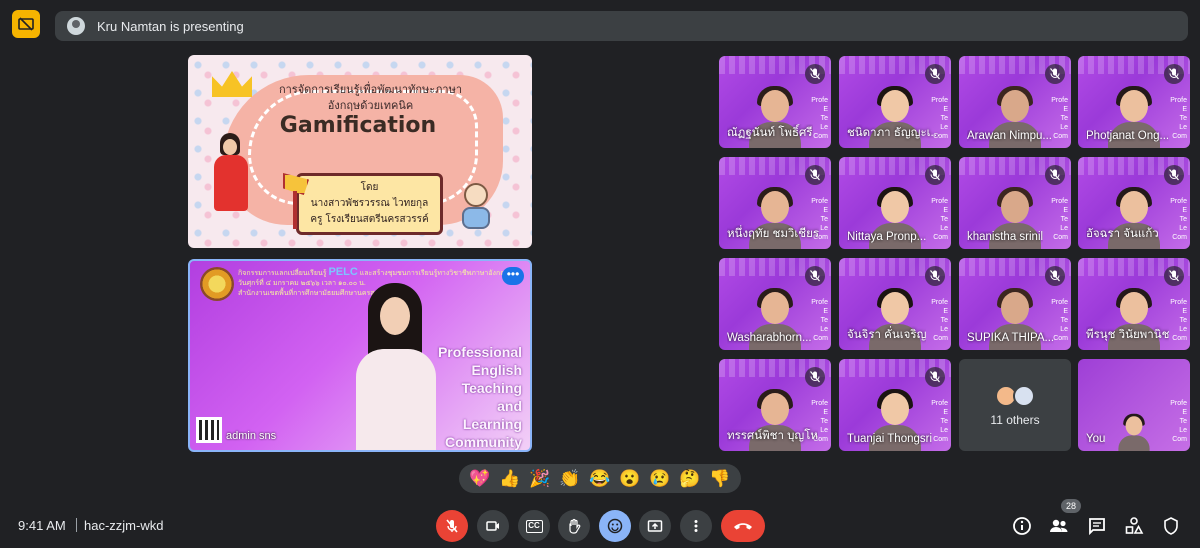 This screenshot has width=1200, height=548. Describe the element at coordinates (1171, 526) in the screenshot. I see `host-controls-button` at that location.